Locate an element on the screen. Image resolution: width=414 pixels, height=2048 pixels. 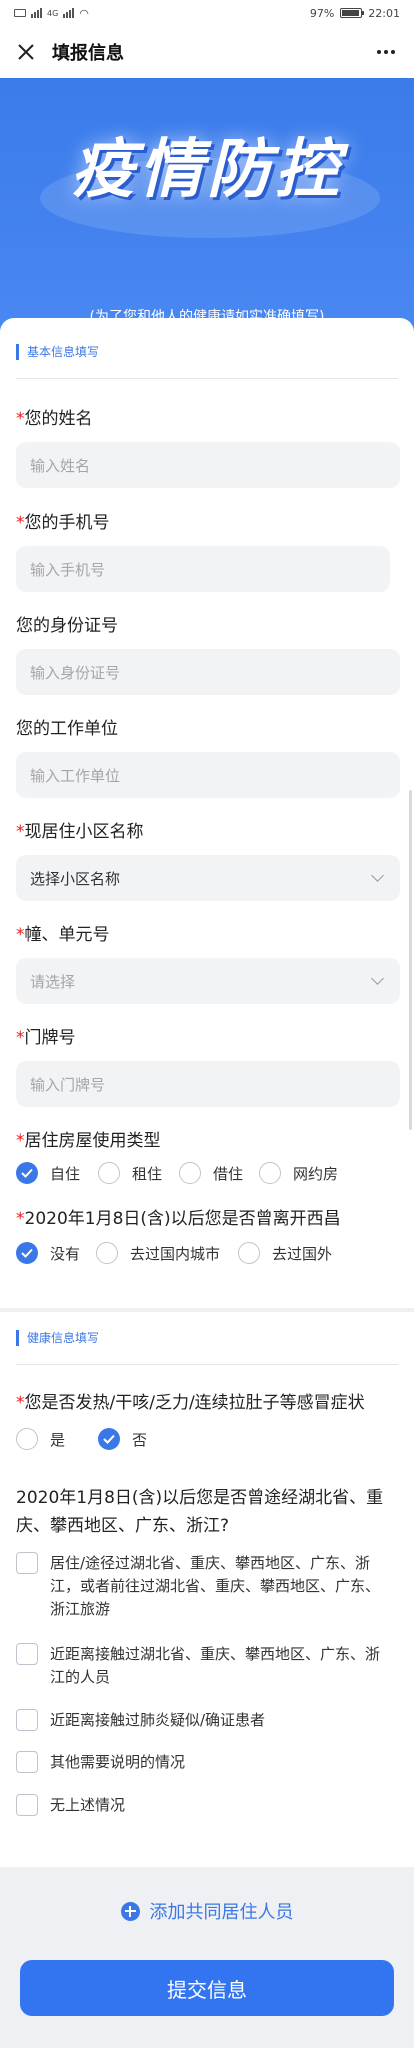
submit-button: 提交信息 is located at coordinates (207, 1988).